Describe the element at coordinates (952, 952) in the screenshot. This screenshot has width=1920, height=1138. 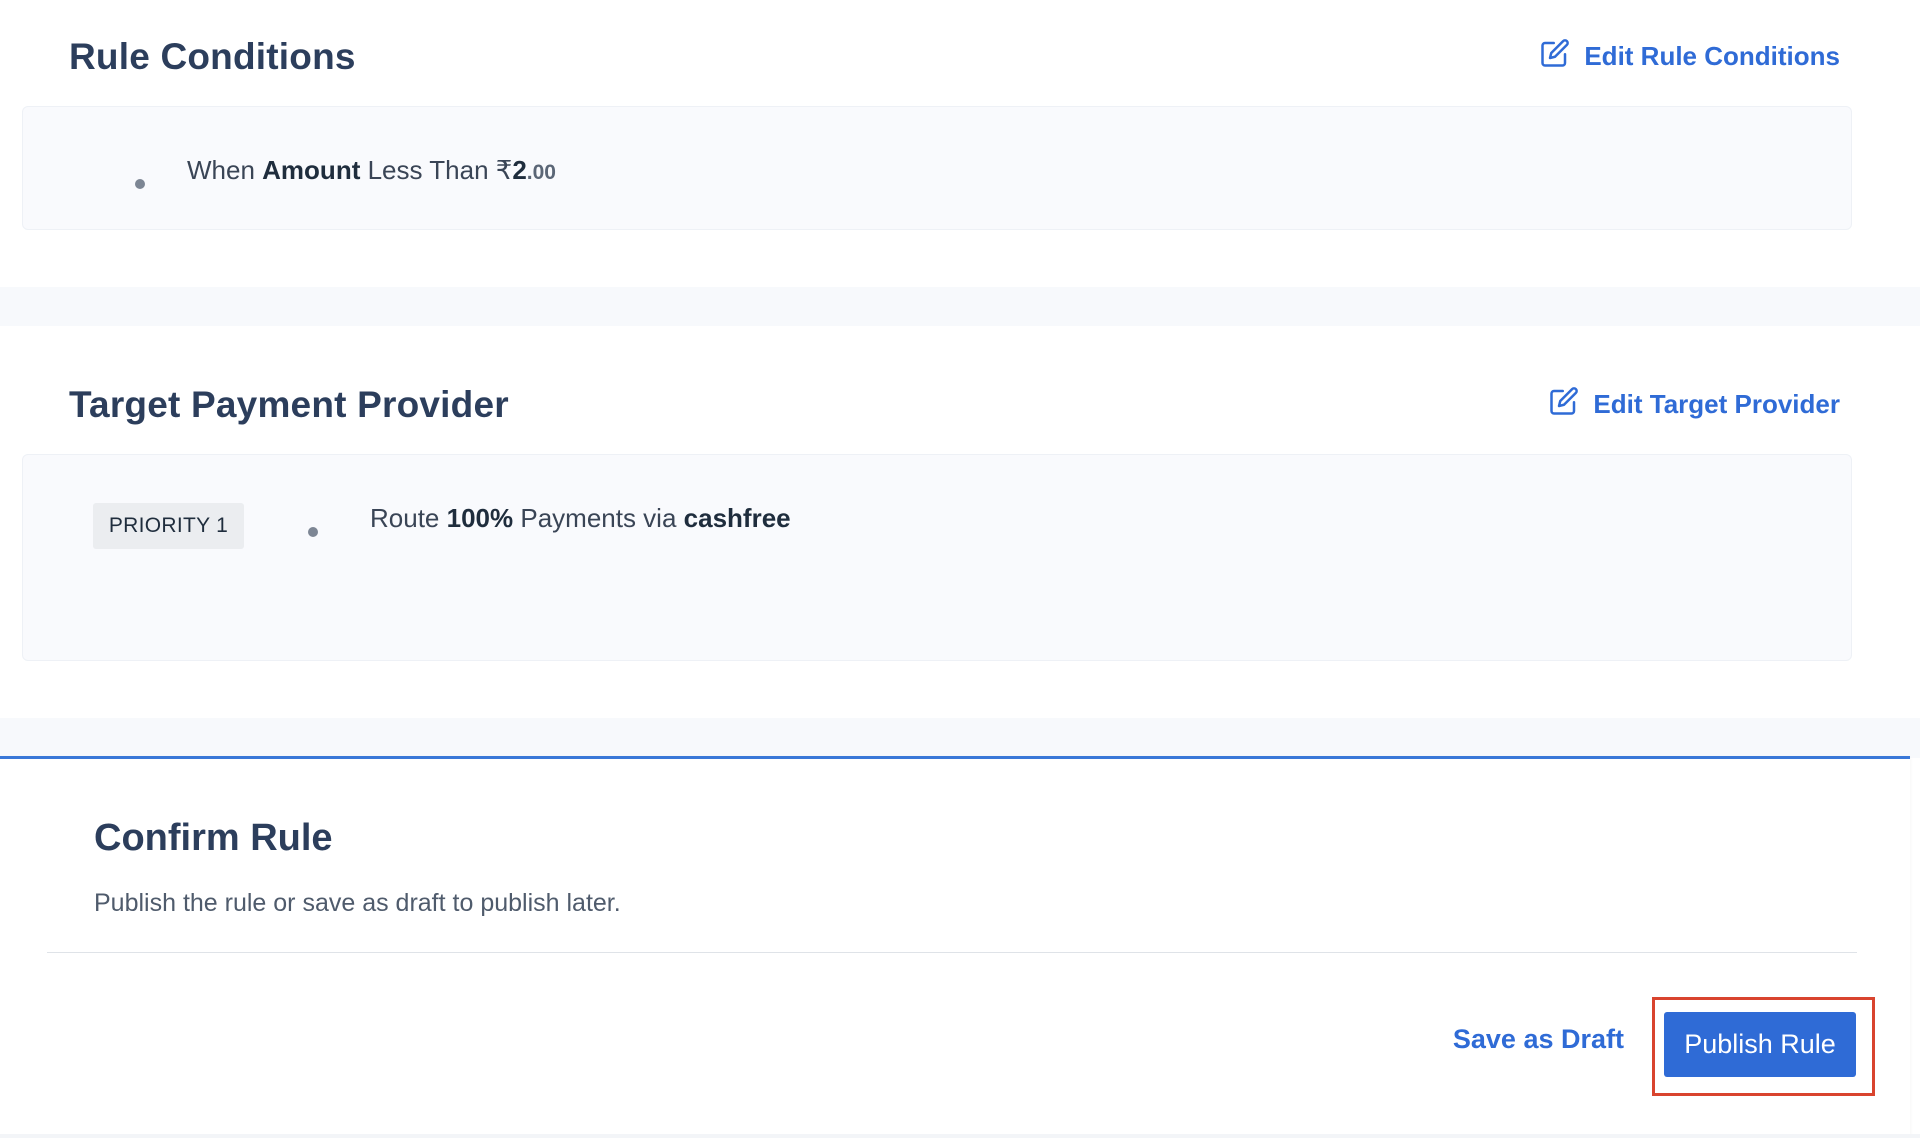
I see `divider` at that location.